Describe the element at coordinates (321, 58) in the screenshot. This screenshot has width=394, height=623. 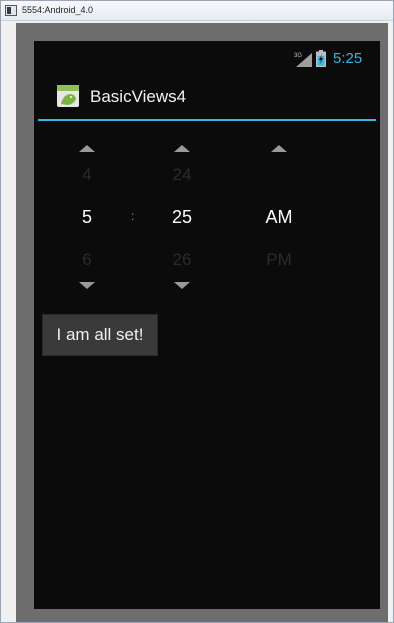
I see `battery-icon` at that location.